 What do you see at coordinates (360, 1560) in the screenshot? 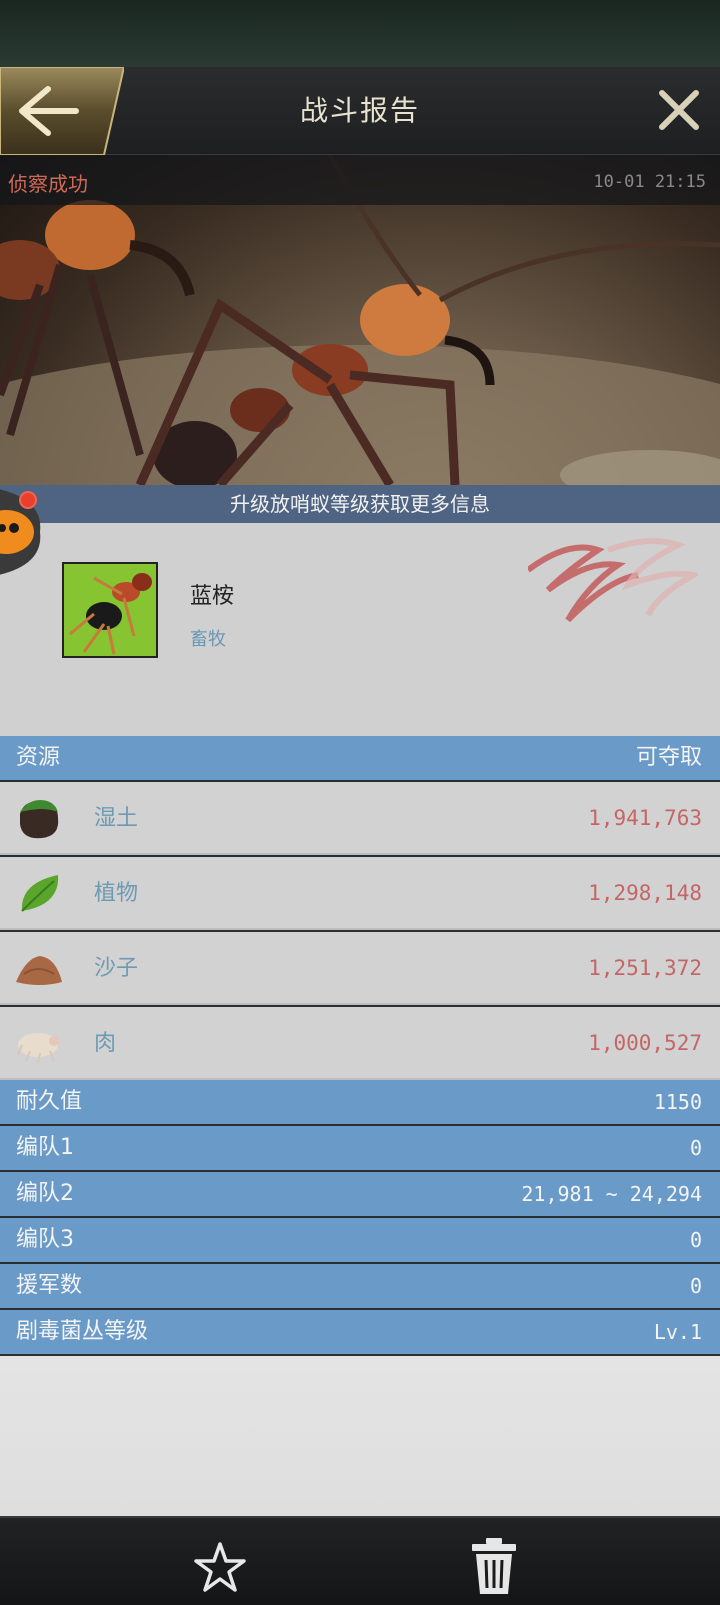
I see `bottom-toolbar` at bounding box center [360, 1560].